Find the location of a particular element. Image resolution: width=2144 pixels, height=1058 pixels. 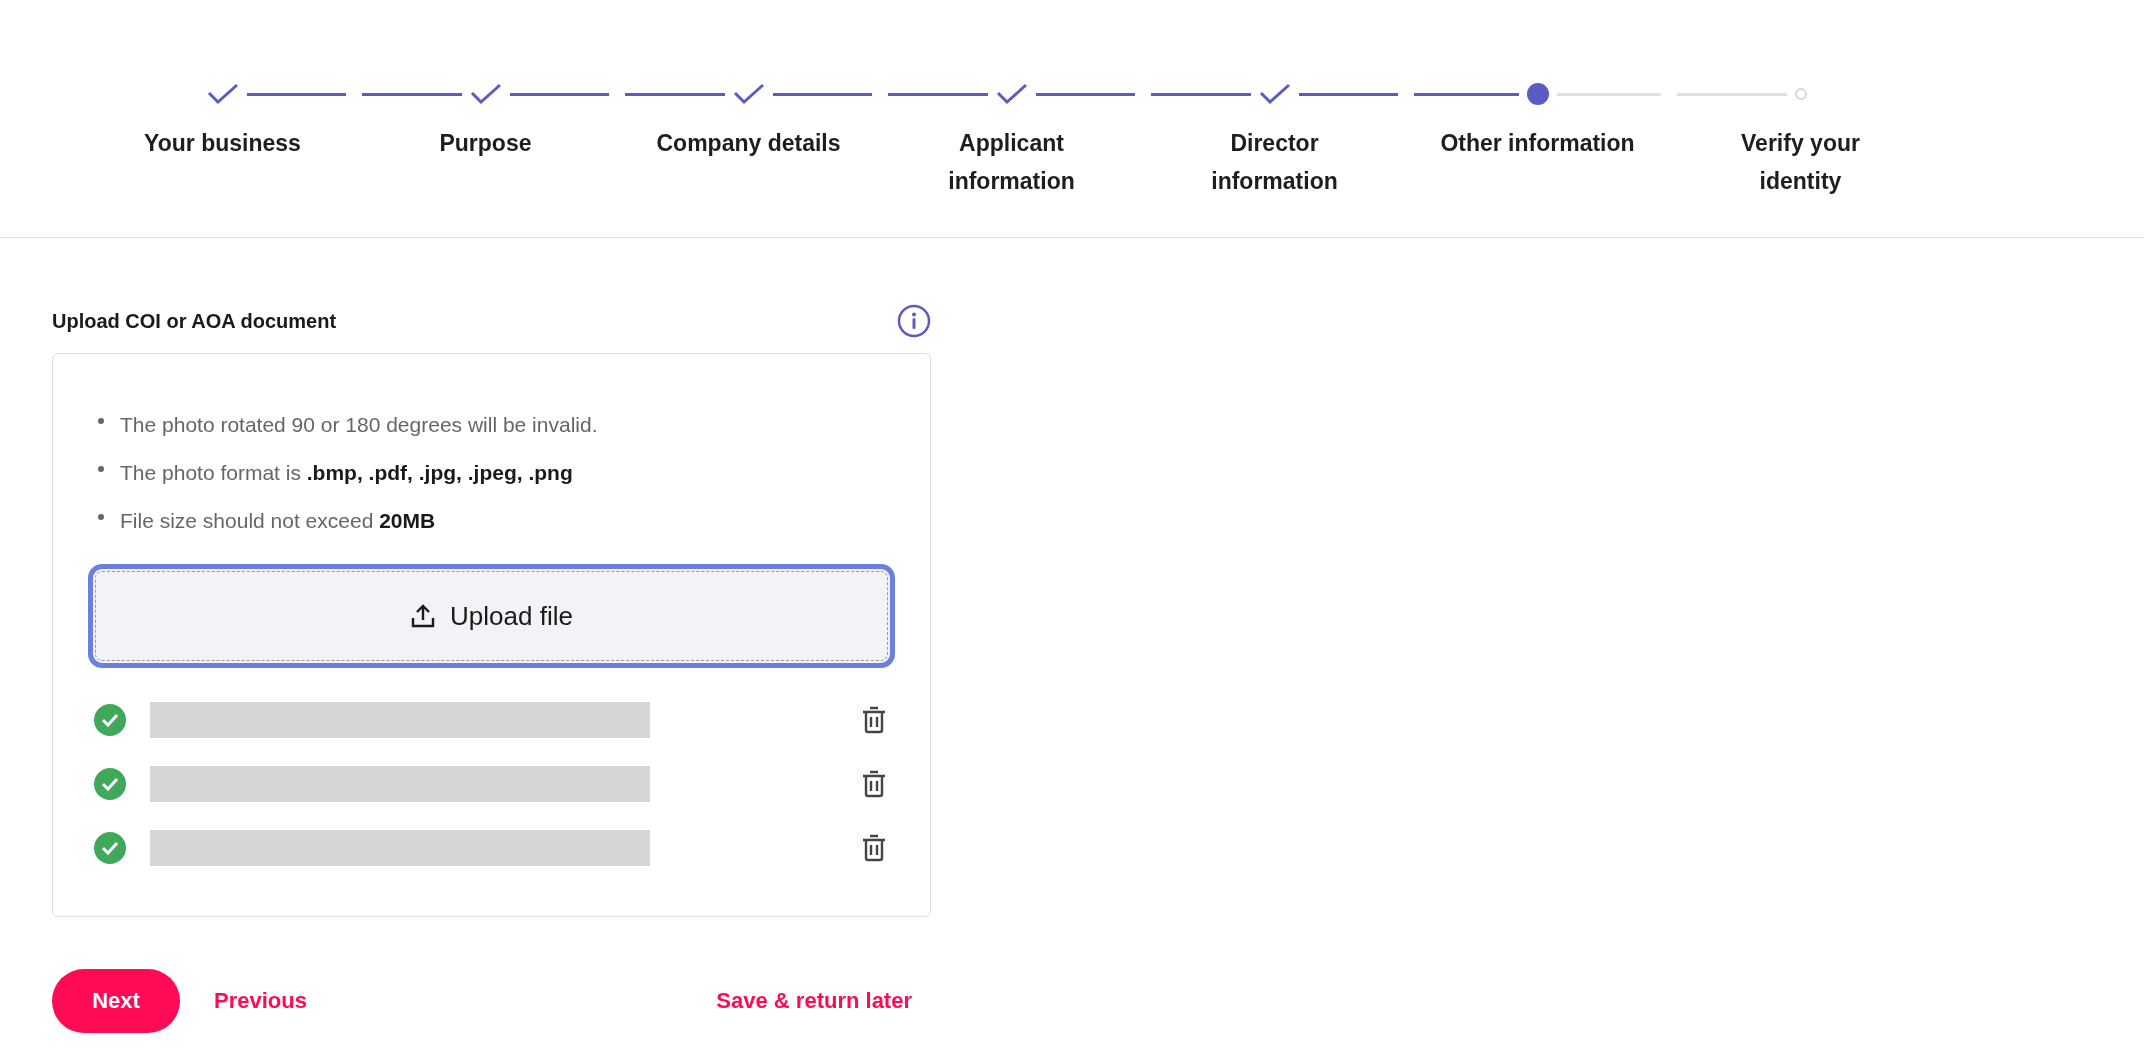

step-label: Verify your identity is located at coordinates (1800, 162).